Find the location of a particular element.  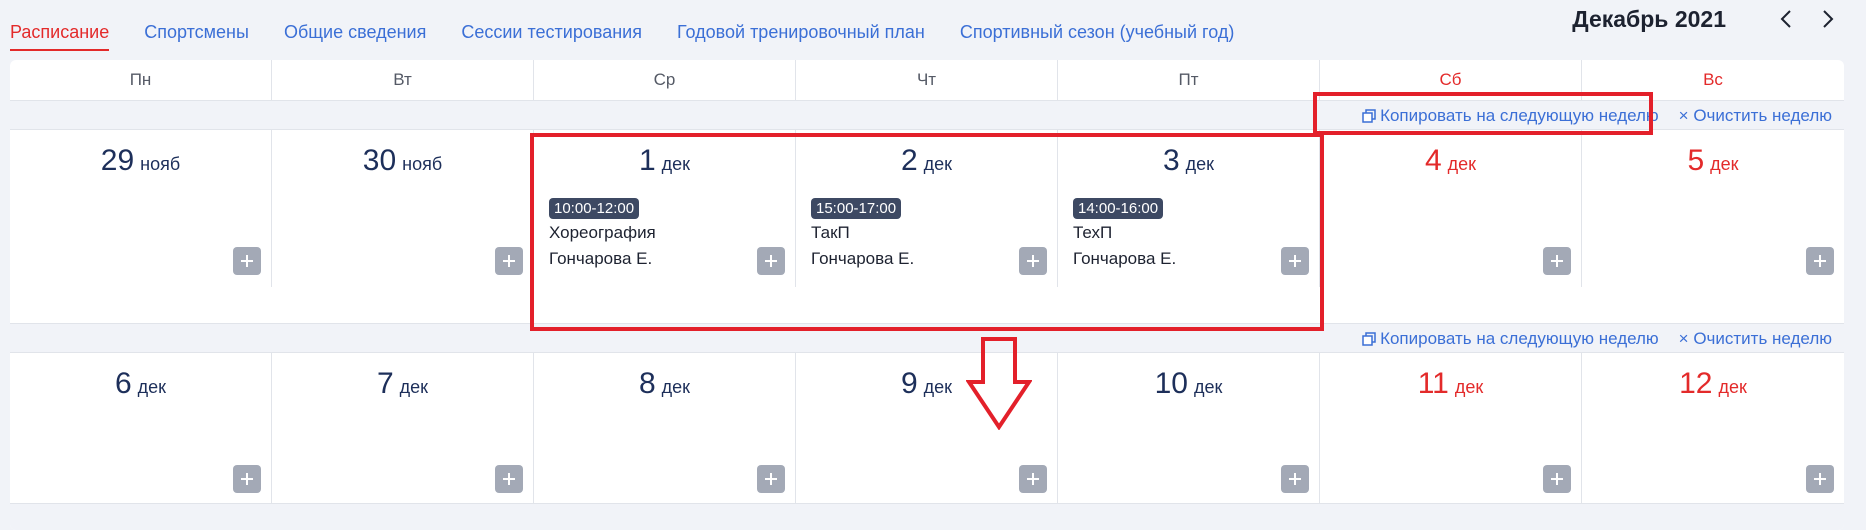

day-cell: 2 дек 15:00-17:00 ТакП Гончарова Е. is located at coordinates (927, 208).